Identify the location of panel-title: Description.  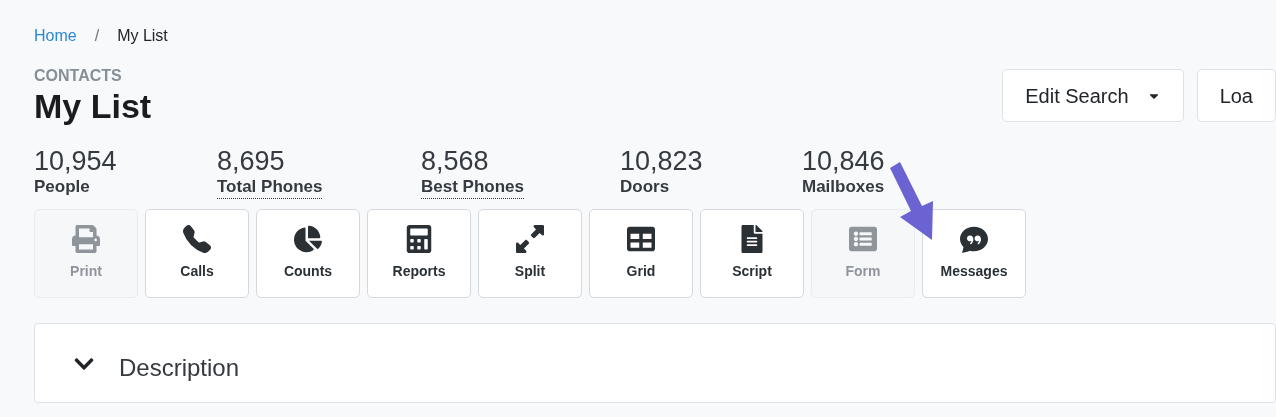
(179, 368).